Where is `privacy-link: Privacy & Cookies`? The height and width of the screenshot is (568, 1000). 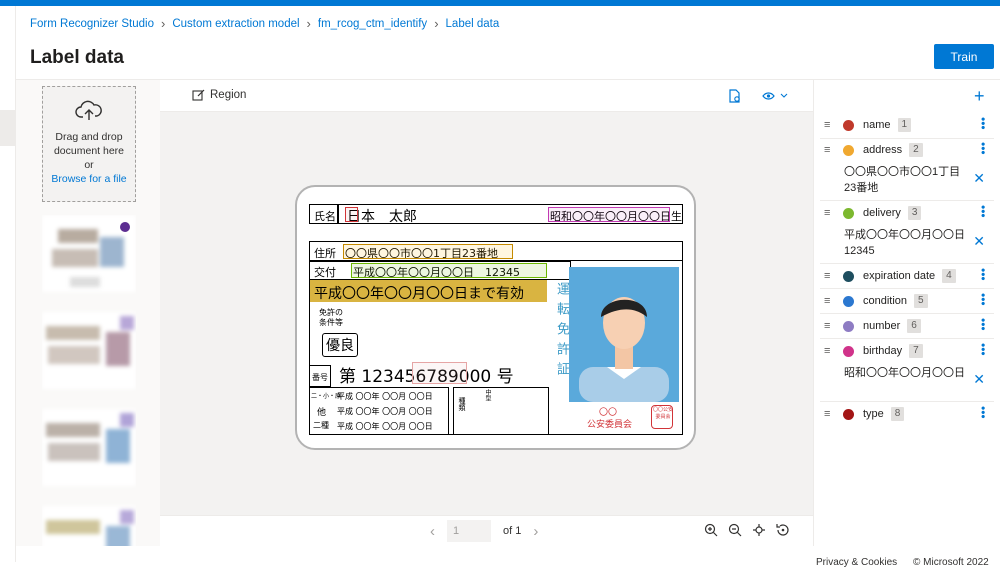
privacy-link: Privacy & Cookies is located at coordinates (856, 562).